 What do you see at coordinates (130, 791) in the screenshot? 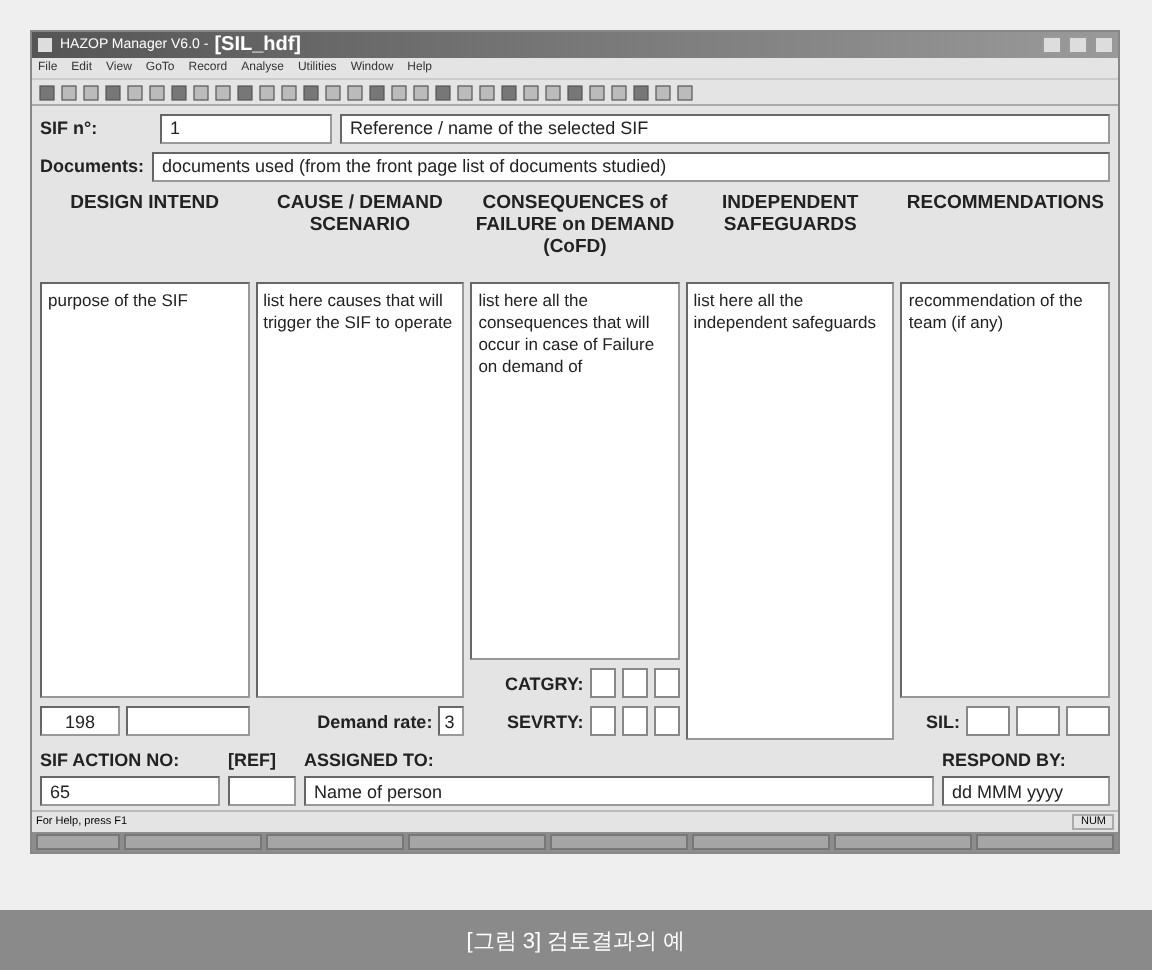
I see `action-number-field: 65` at bounding box center [130, 791].